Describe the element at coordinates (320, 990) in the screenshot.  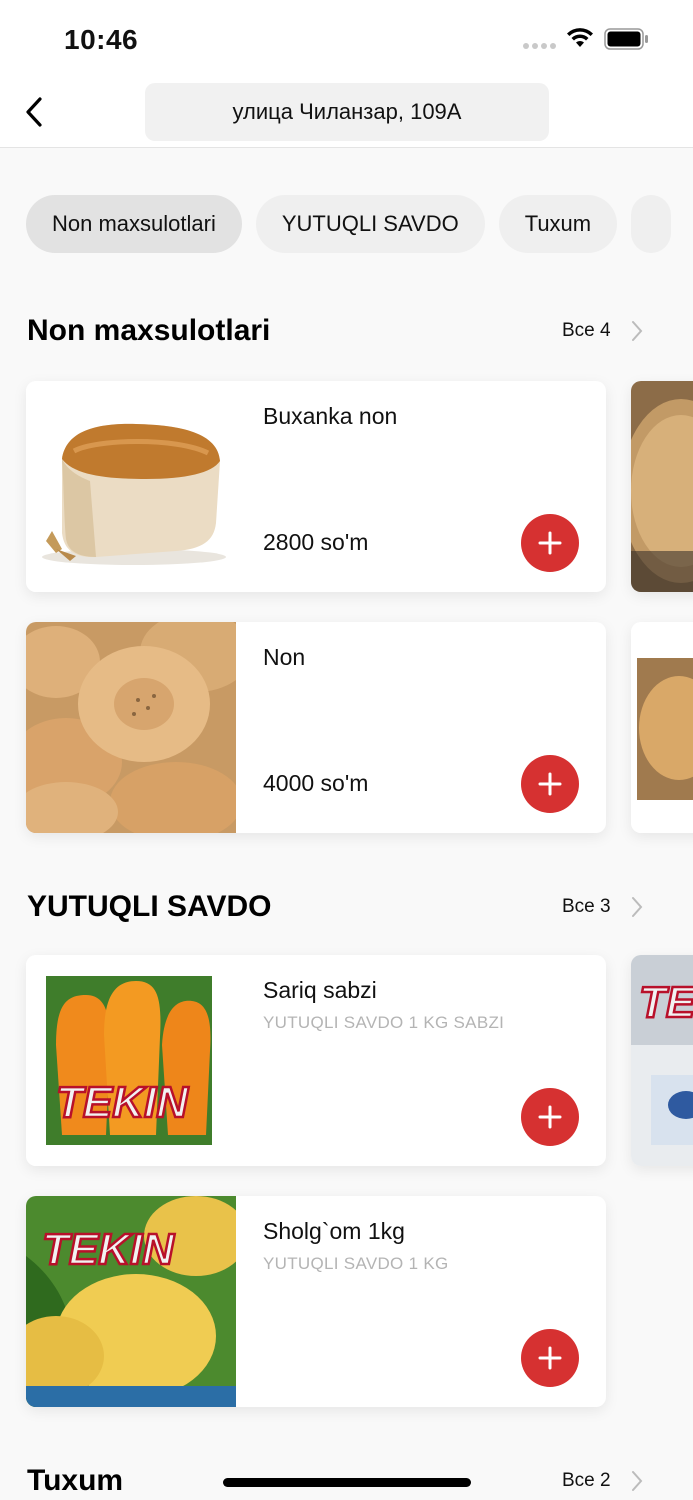
I see `product-name: Sariq sabzi` at that location.